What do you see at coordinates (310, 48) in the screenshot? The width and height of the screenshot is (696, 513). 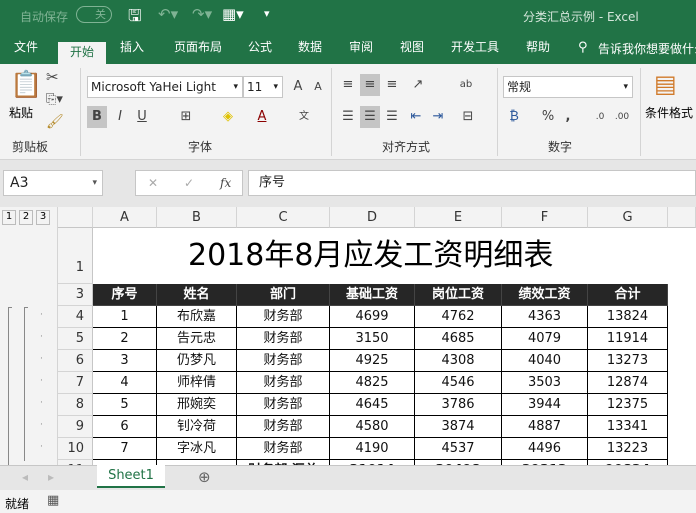 I see `tab-data: 数据` at bounding box center [310, 48].